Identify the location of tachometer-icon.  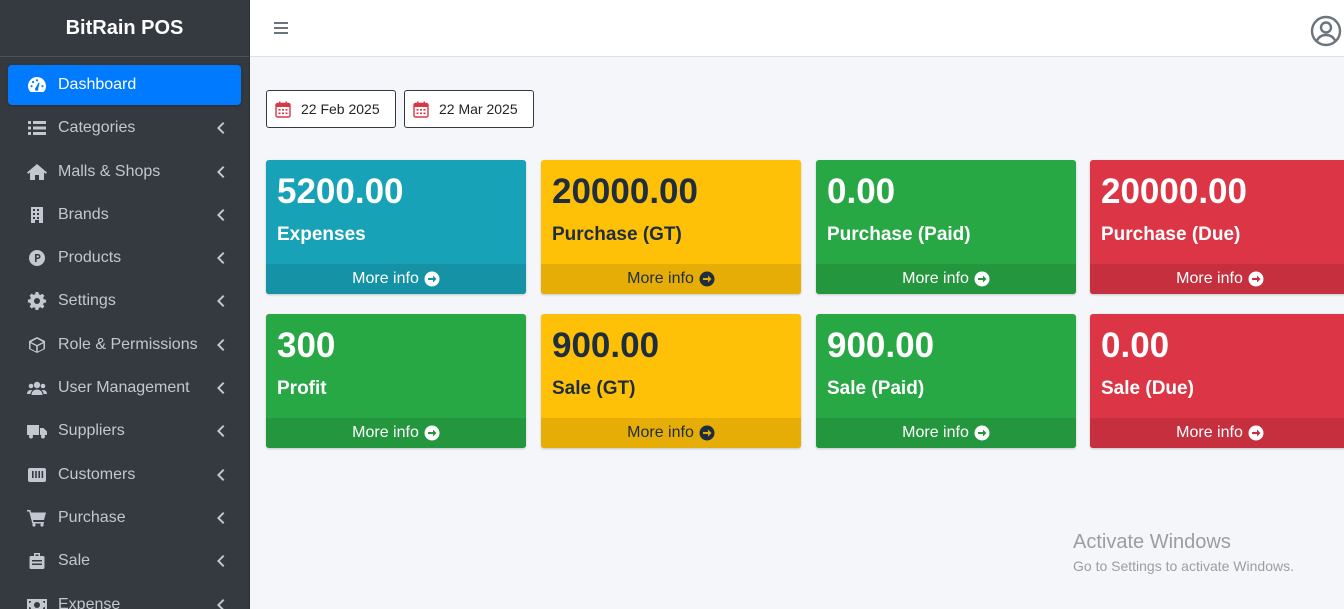
(37, 85).